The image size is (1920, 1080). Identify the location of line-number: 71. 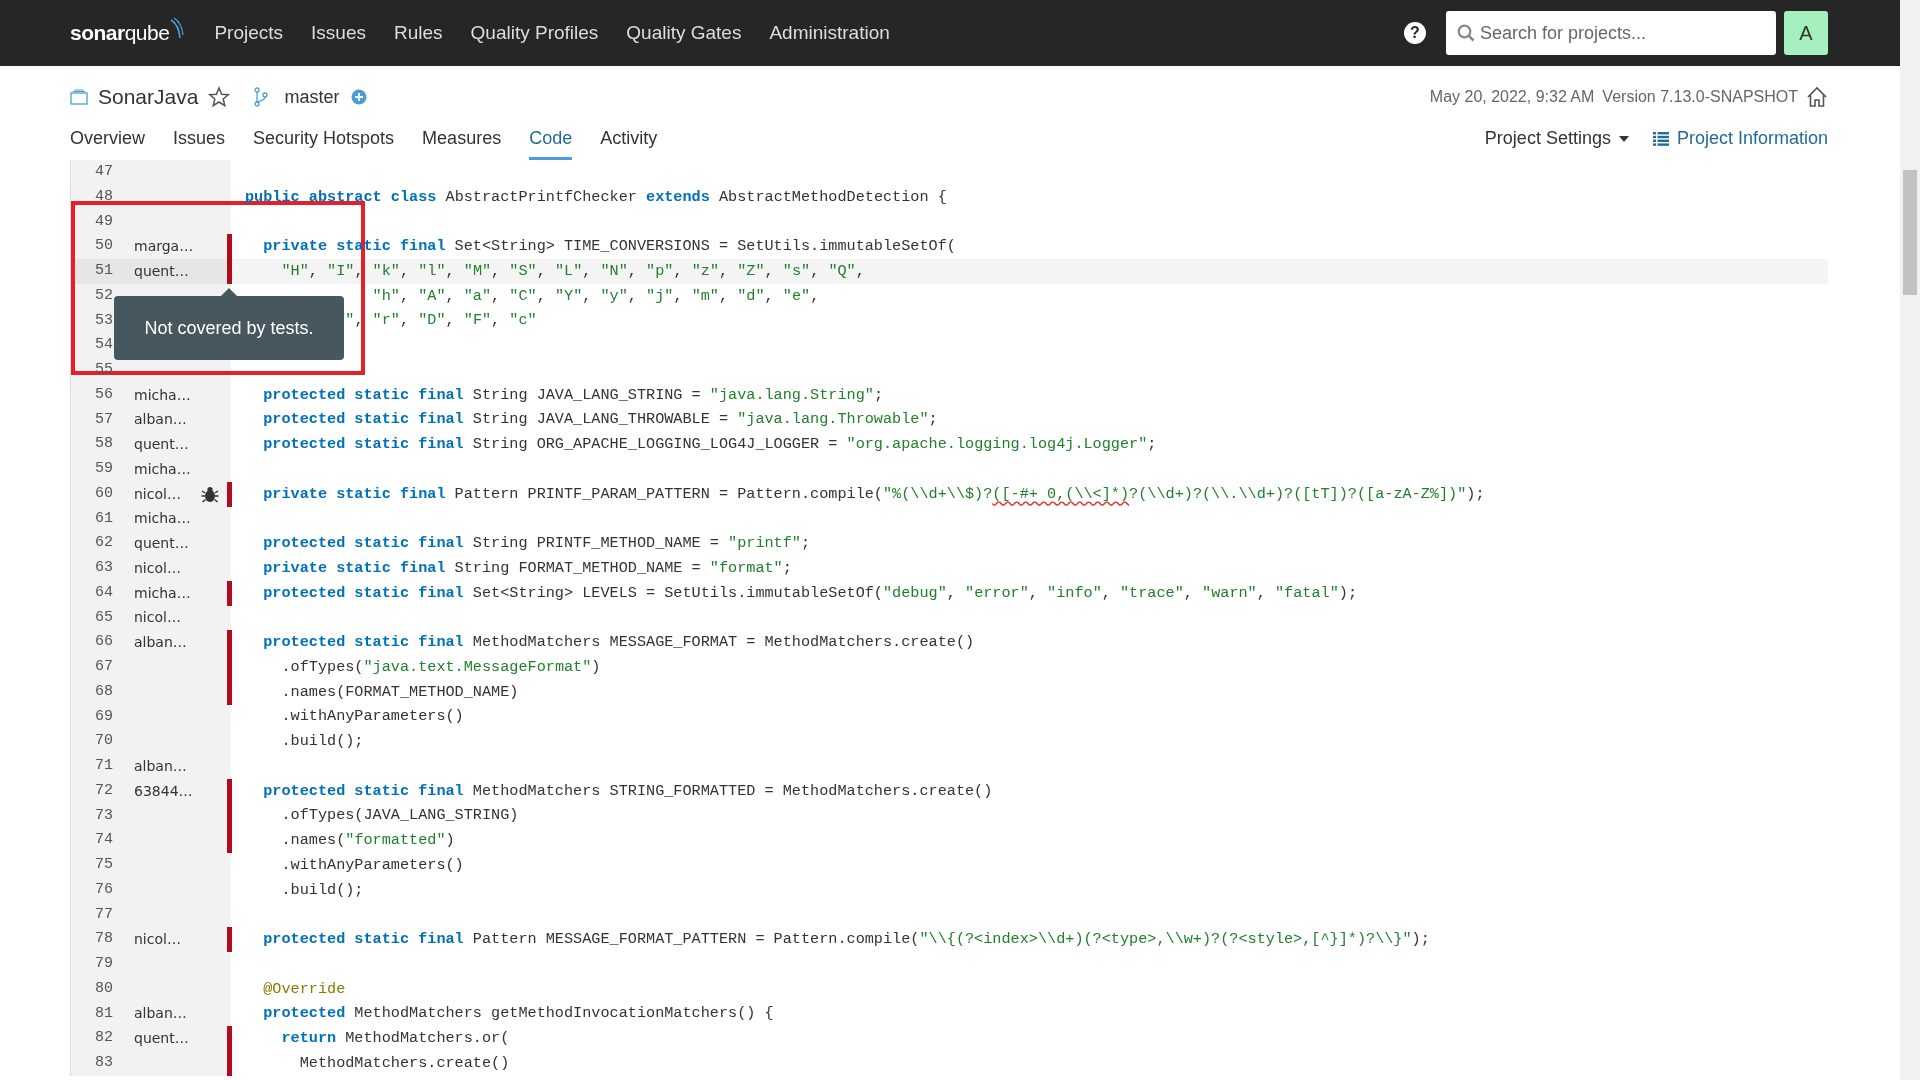
(103, 766).